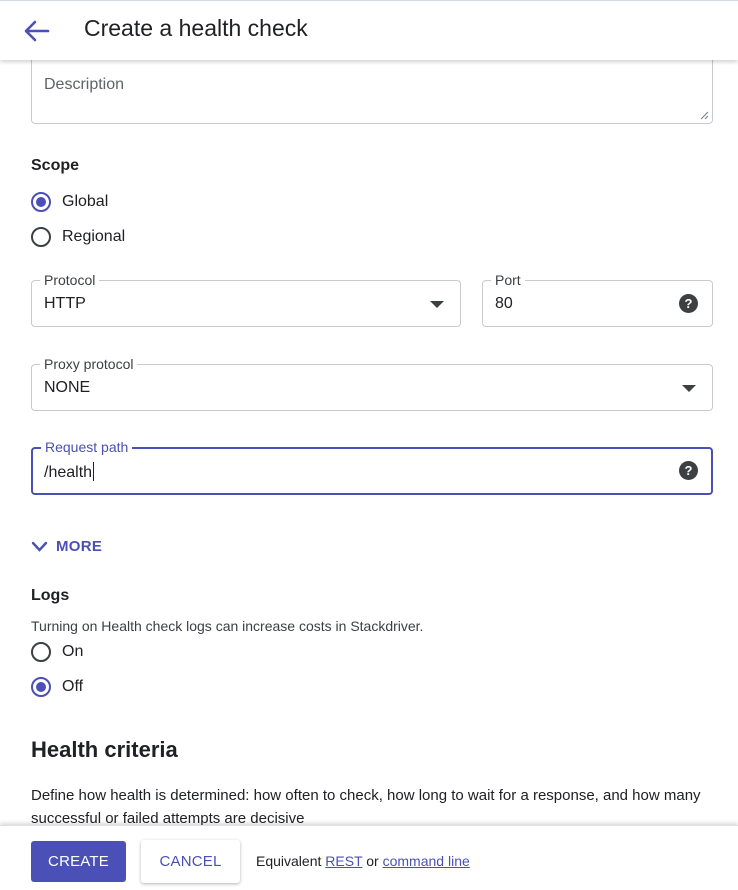  Describe the element at coordinates (508, 280) in the screenshot. I see `port-label: Port` at that location.